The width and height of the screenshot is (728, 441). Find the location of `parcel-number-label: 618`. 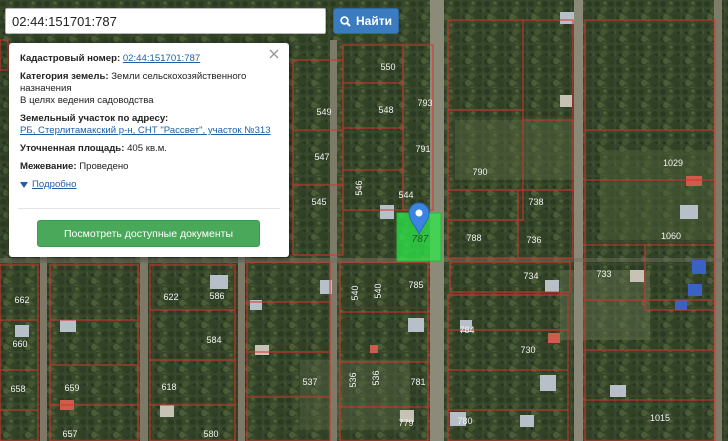

parcel-number-label: 618 is located at coordinates (168, 387).